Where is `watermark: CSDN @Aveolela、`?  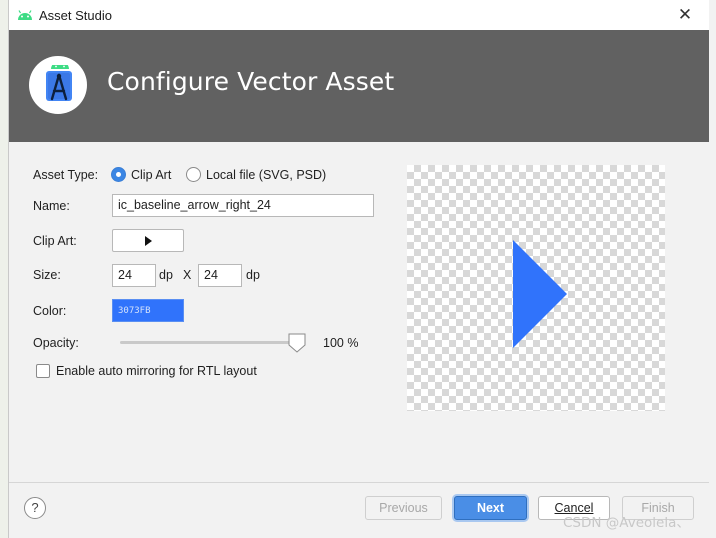
watermark: CSDN @Aveolela、 is located at coordinates (626, 523).